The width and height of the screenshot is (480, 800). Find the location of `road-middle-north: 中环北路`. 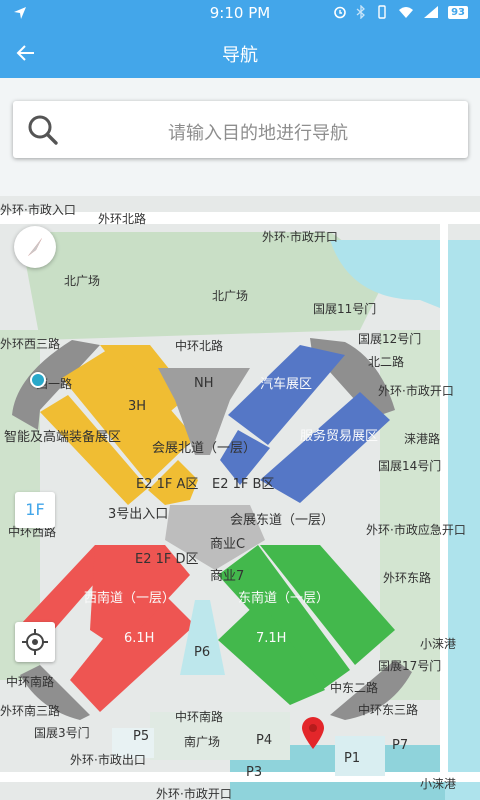

road-middle-north: 中环北路 is located at coordinates (199, 346).